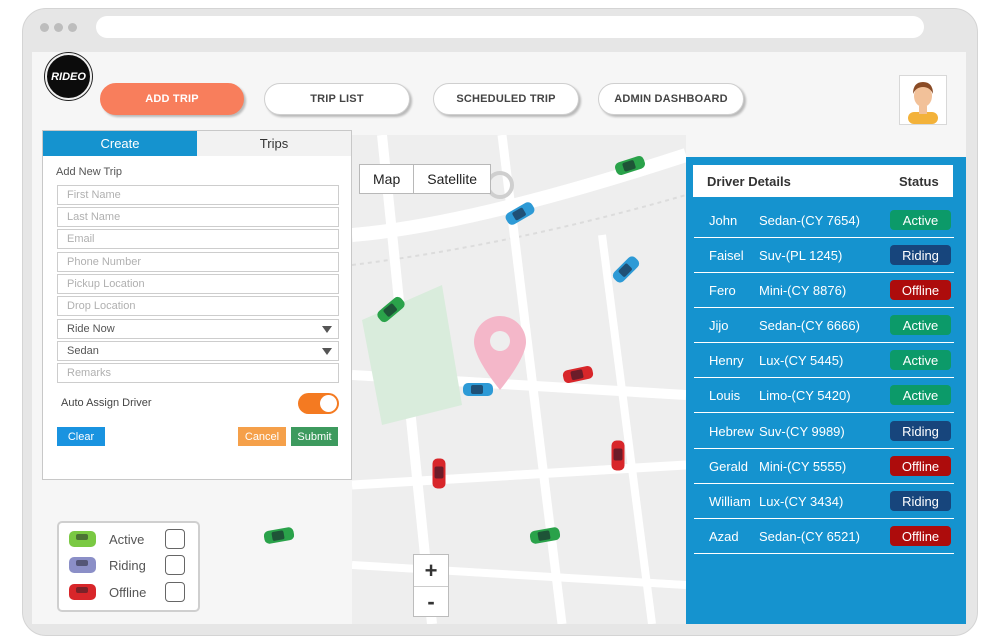 The height and width of the screenshot is (643, 1000). What do you see at coordinates (198, 262) in the screenshot?
I see `phone-input: Phone Number` at bounding box center [198, 262].